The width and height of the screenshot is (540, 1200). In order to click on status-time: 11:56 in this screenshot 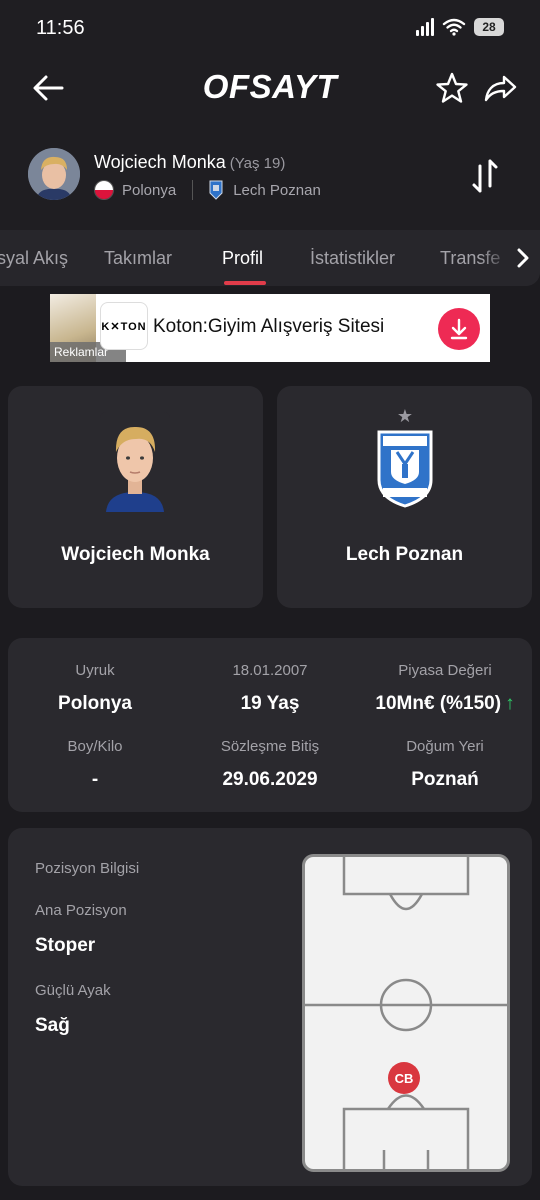, I will do `click(60, 28)`.